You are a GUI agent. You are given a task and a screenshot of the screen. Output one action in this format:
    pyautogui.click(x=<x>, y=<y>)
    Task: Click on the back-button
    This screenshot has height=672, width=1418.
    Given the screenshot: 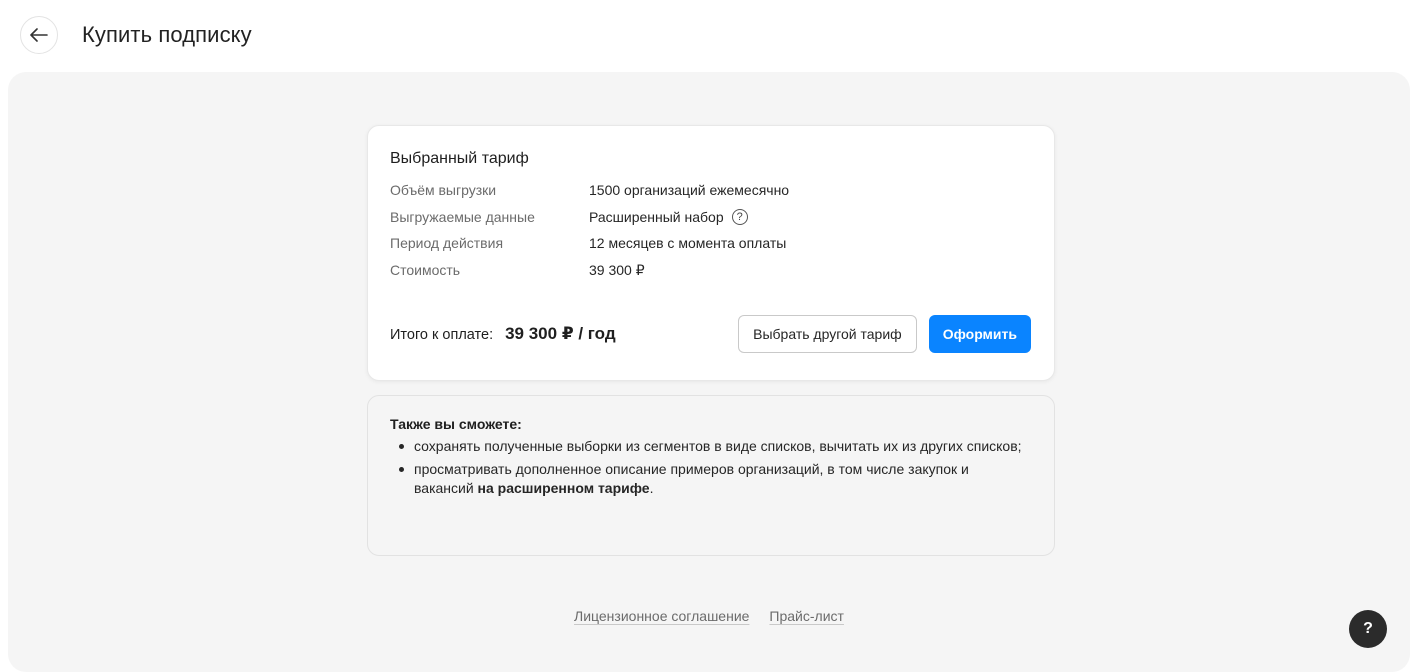 What is the action you would take?
    pyautogui.click(x=39, y=35)
    